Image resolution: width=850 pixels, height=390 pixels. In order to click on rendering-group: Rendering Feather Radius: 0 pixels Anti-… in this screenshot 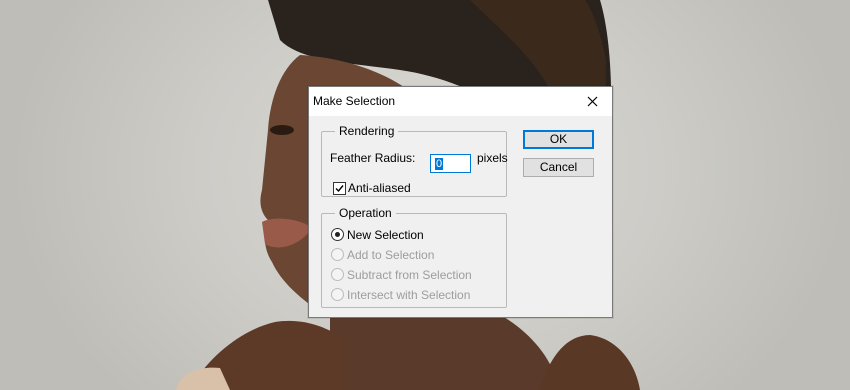, I will do `click(414, 160)`.